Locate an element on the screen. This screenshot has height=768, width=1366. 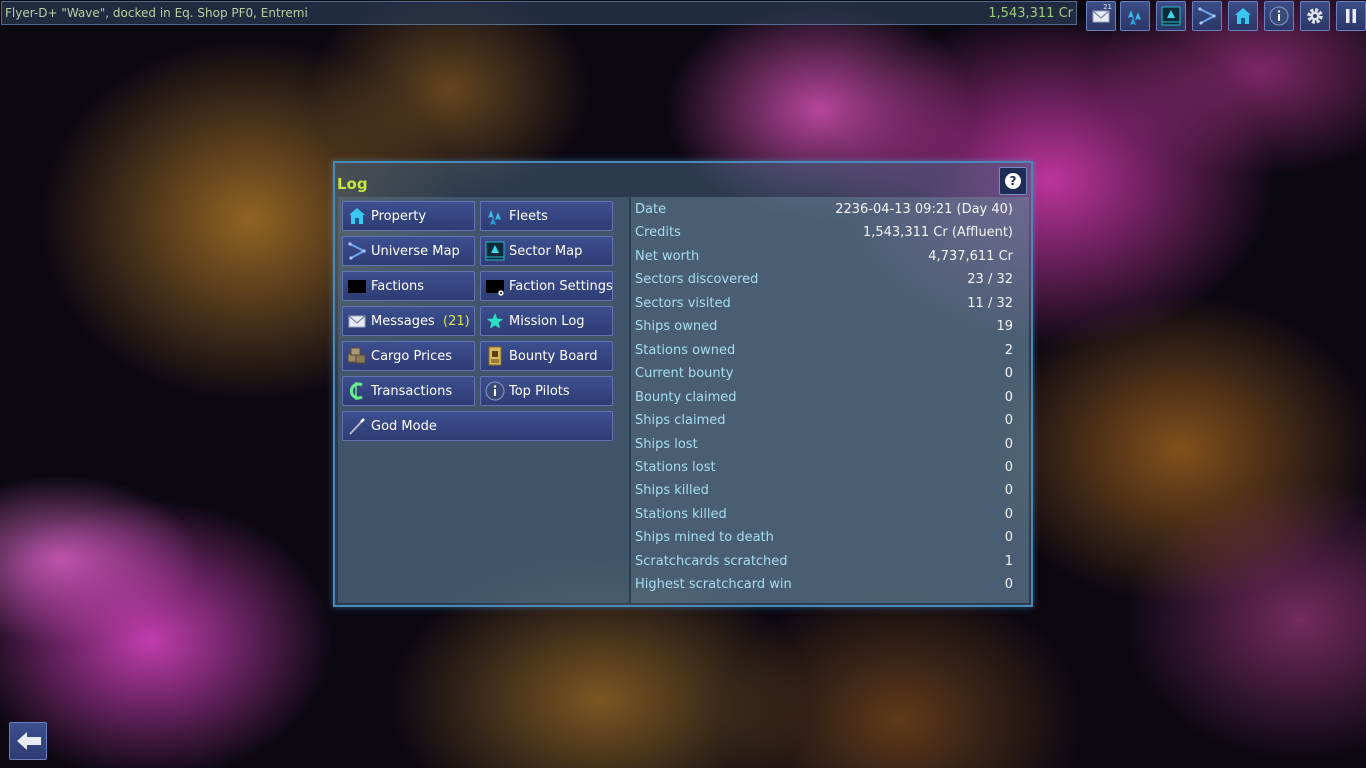
mission-log-button: Mission Log is located at coordinates (546, 321).